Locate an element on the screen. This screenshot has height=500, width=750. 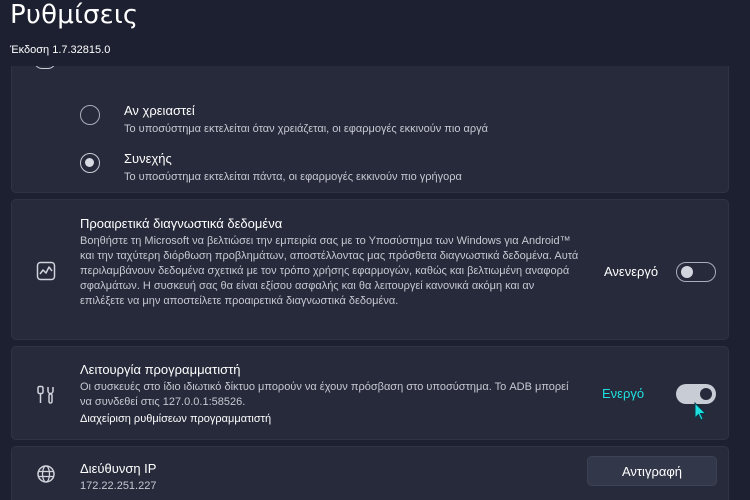
developer-tools-icon is located at coordinates (45, 394).